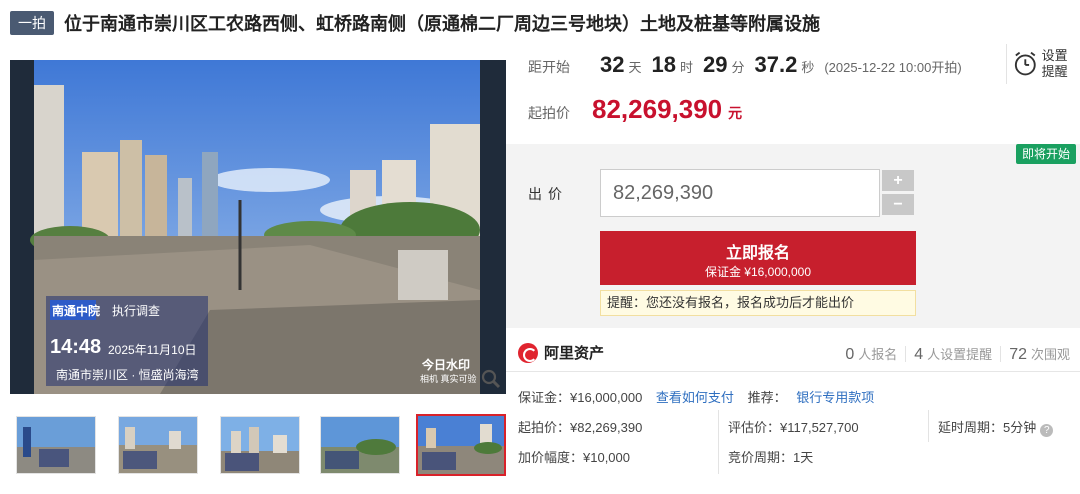 The width and height of the screenshot is (1080, 494). What do you see at coordinates (549, 67) in the screenshot?
I see `countdown-label: 距开始` at bounding box center [549, 67].